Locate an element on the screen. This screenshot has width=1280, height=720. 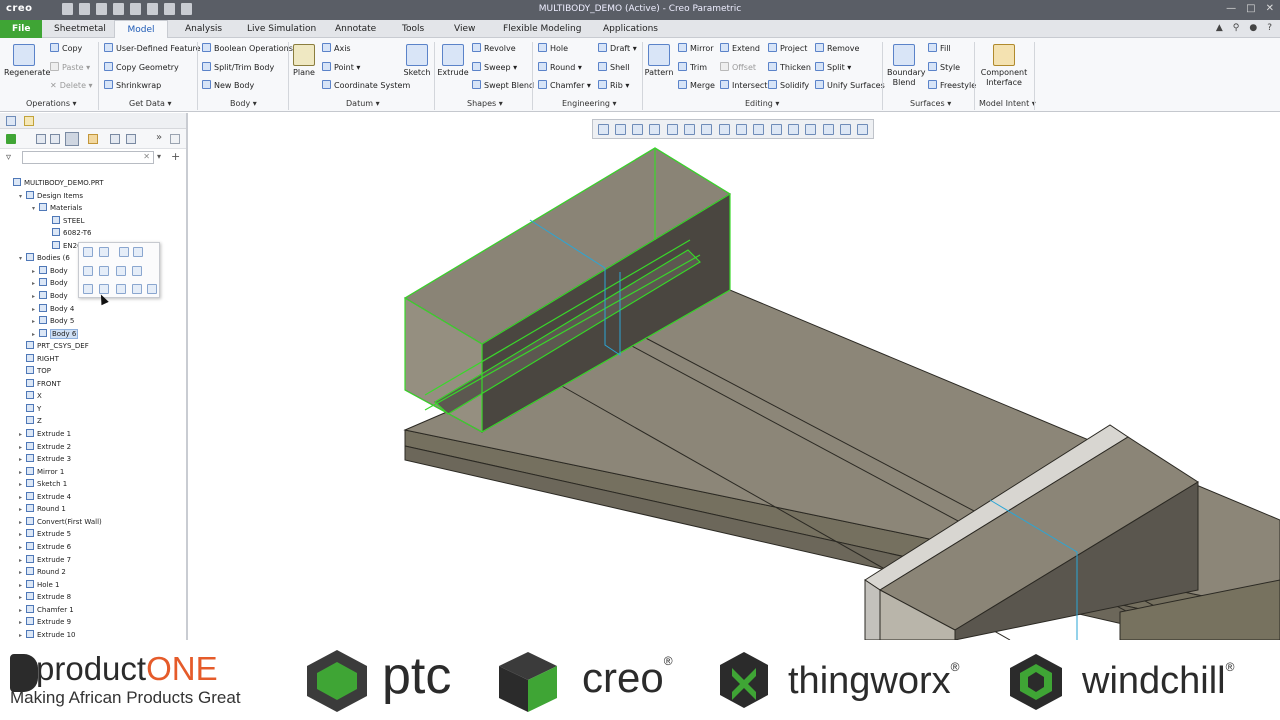
tree-item: Z is located at coordinates (30, 421).